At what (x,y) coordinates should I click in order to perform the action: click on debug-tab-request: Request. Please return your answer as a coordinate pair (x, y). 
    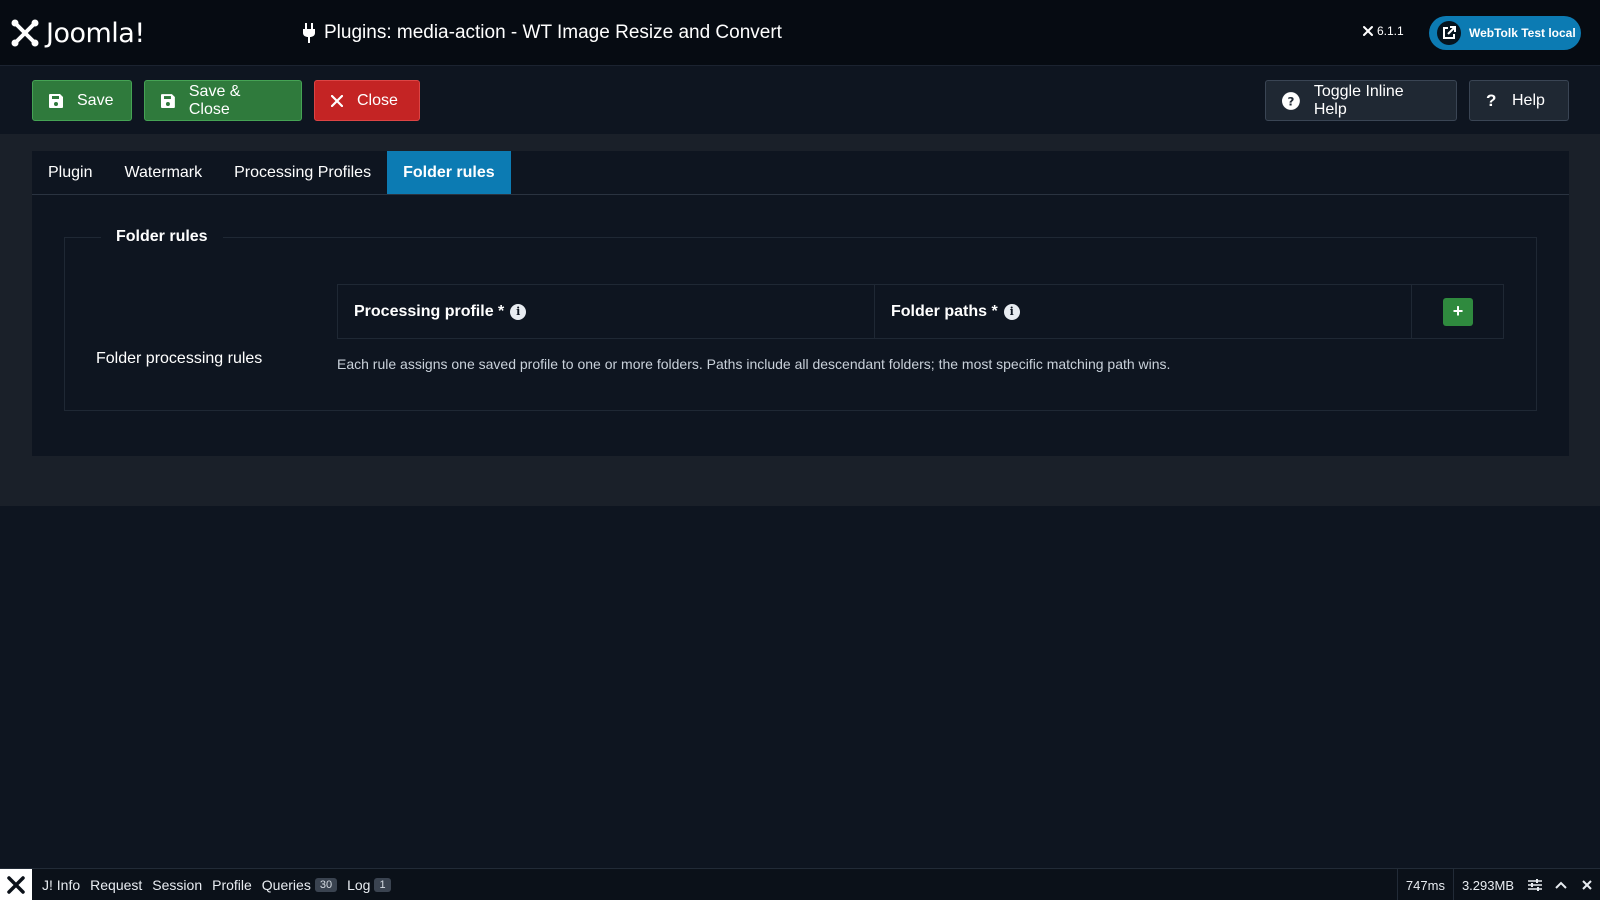
    Looking at the image, I should click on (116, 885).